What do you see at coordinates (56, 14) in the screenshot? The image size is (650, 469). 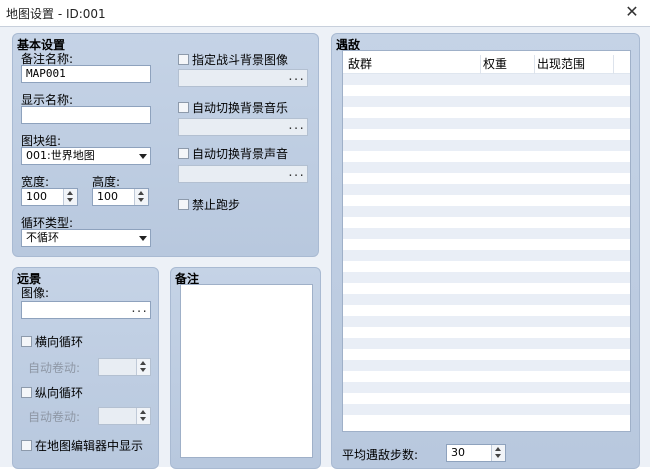 I see `window-title: 地图设置 - ID:001` at bounding box center [56, 14].